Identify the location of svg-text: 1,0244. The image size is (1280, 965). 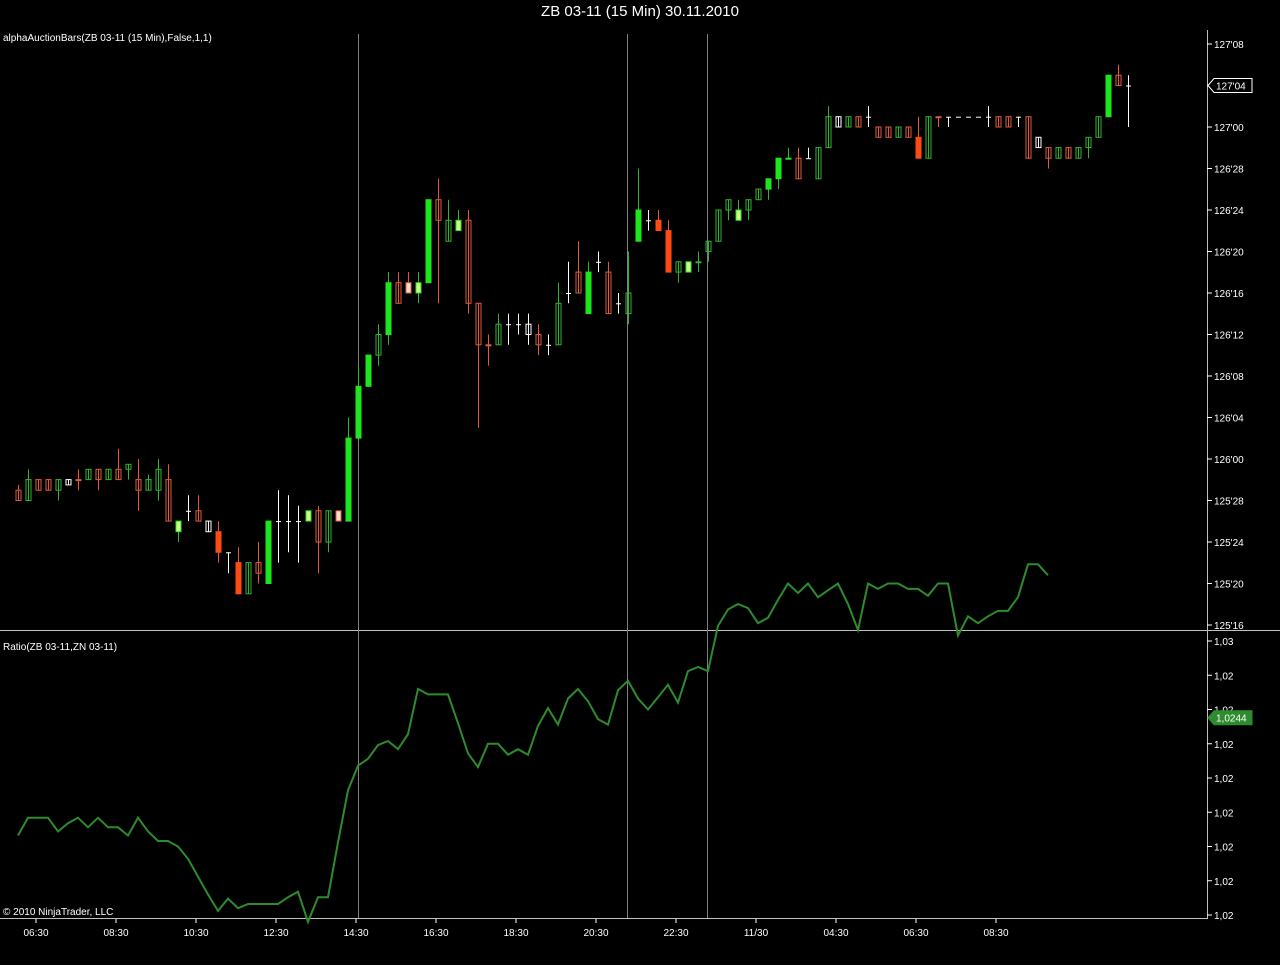
(1231, 719).